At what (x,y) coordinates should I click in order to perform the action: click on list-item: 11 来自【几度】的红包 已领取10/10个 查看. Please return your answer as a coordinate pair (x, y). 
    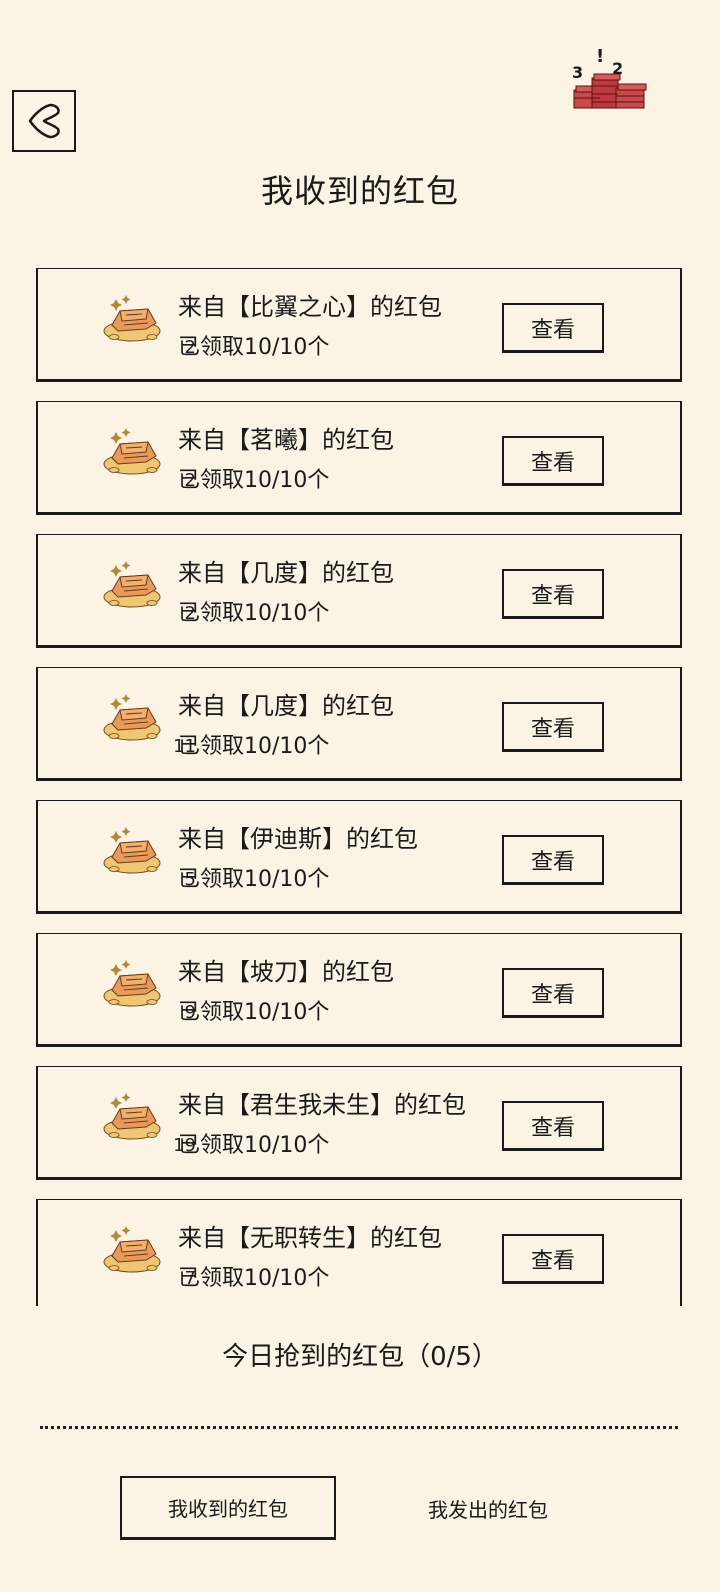
    Looking at the image, I should click on (359, 724).